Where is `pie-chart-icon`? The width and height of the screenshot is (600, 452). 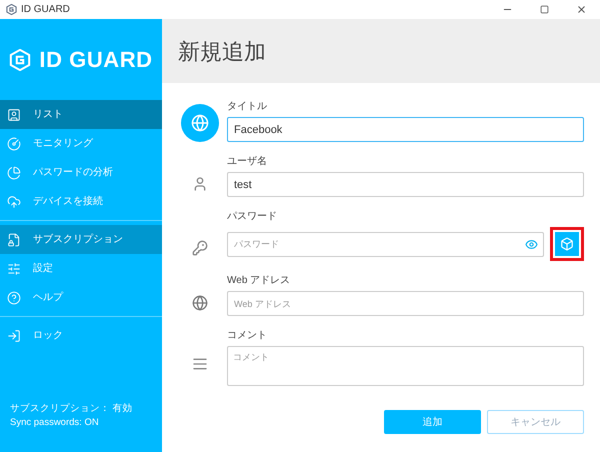
pie-chart-icon is located at coordinates (14, 173).